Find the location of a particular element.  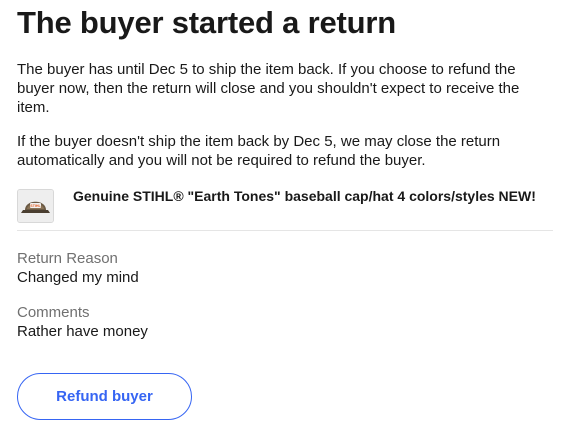

thumbnail-brand-text: STIHL is located at coordinates (35, 206).